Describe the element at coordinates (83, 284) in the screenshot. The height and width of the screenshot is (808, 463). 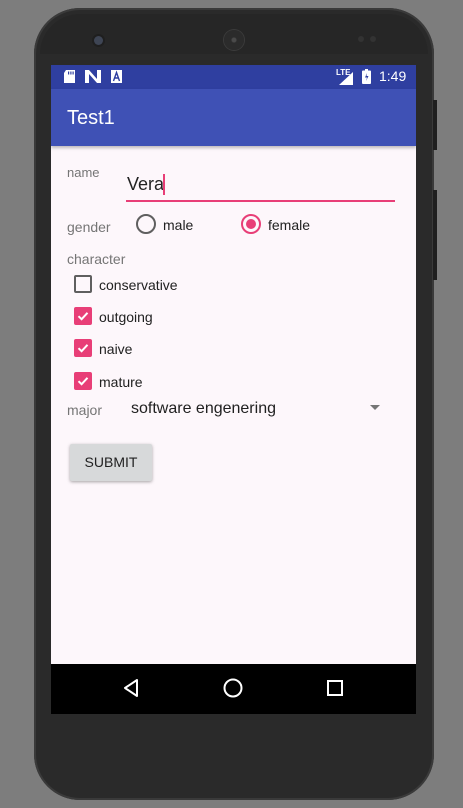
I see `checkbox-conservative` at that location.